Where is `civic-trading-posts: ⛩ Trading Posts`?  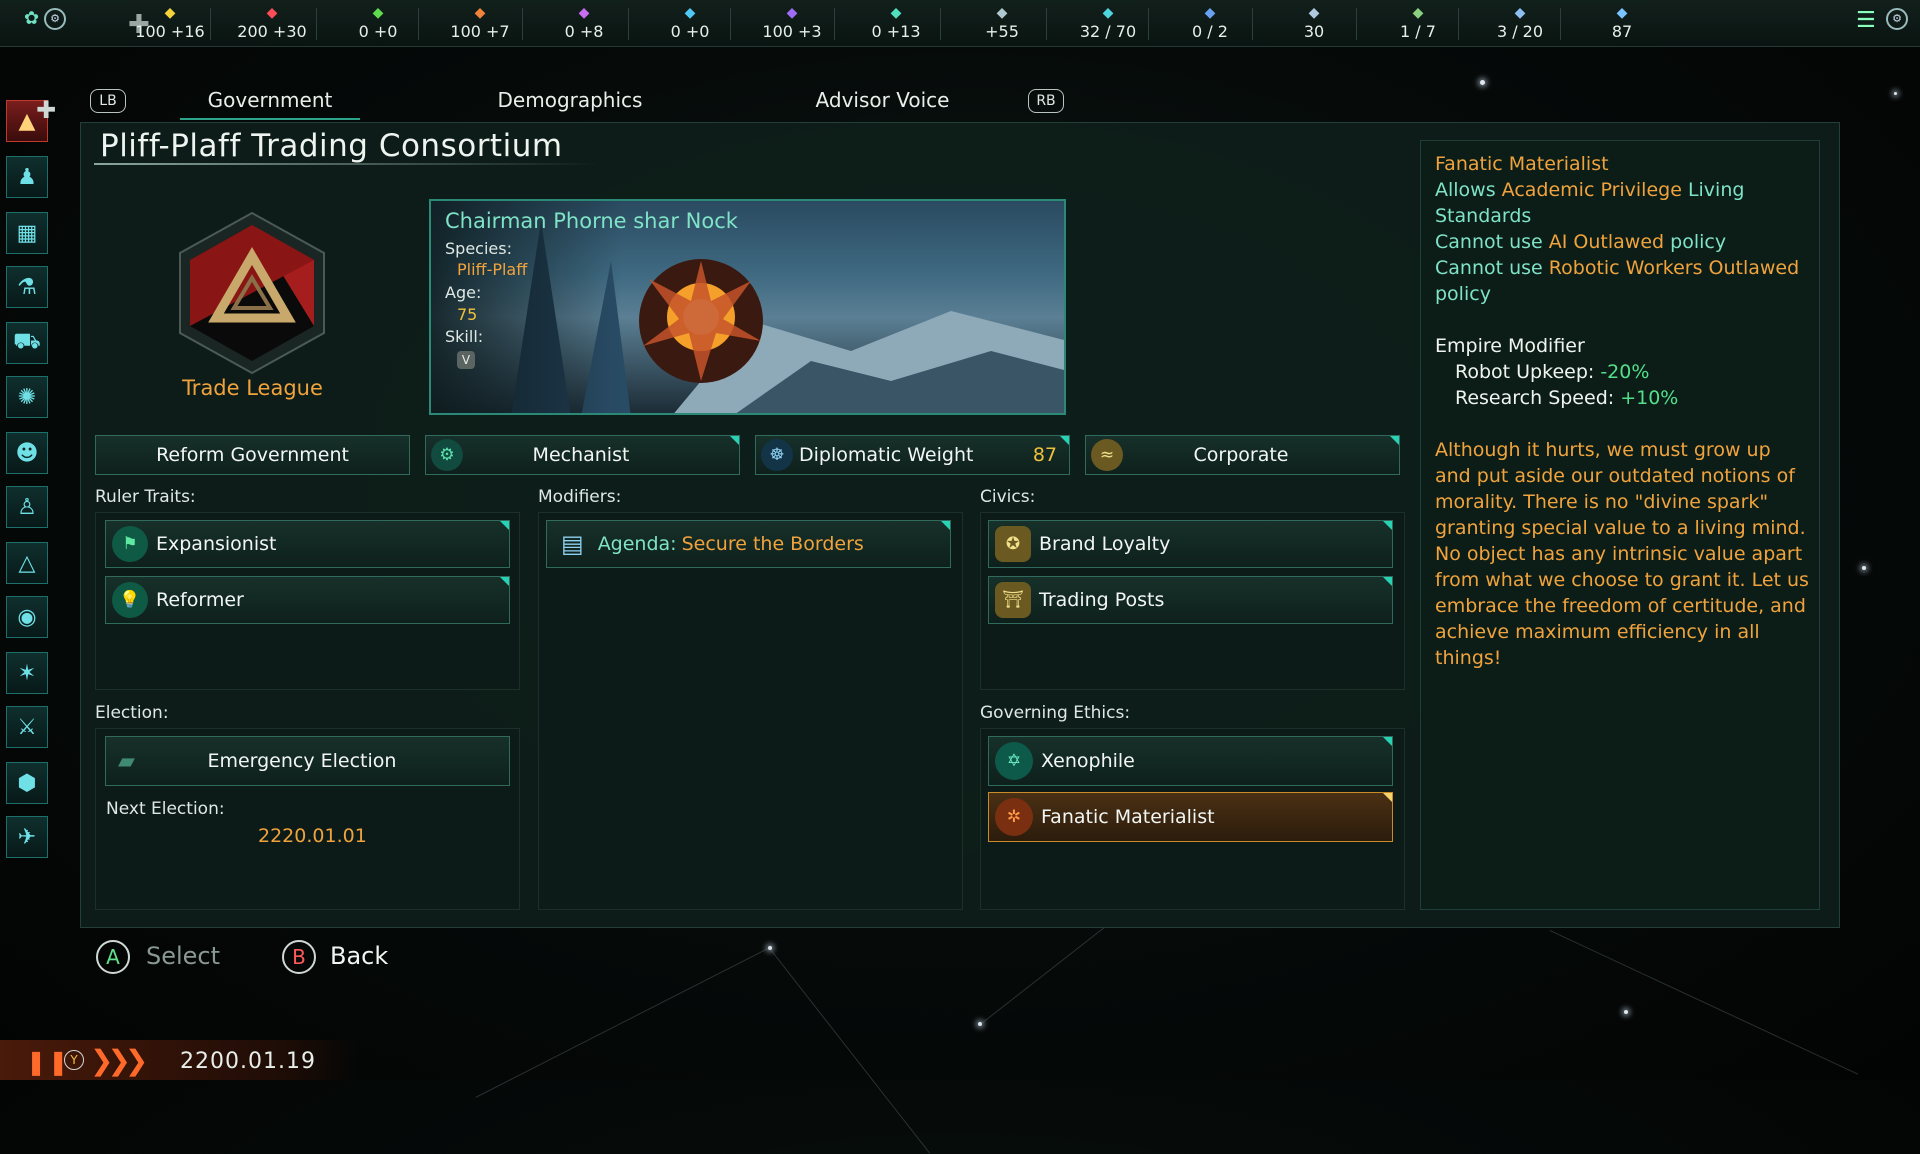
civic-trading-posts: ⛩ Trading Posts is located at coordinates (1190, 600).